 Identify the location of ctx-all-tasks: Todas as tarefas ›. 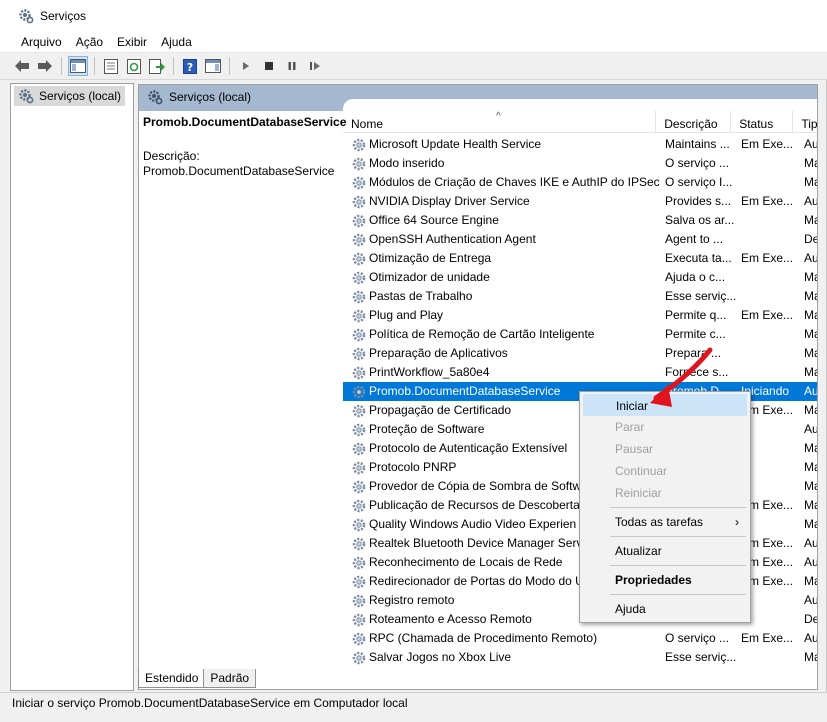
(665, 522).